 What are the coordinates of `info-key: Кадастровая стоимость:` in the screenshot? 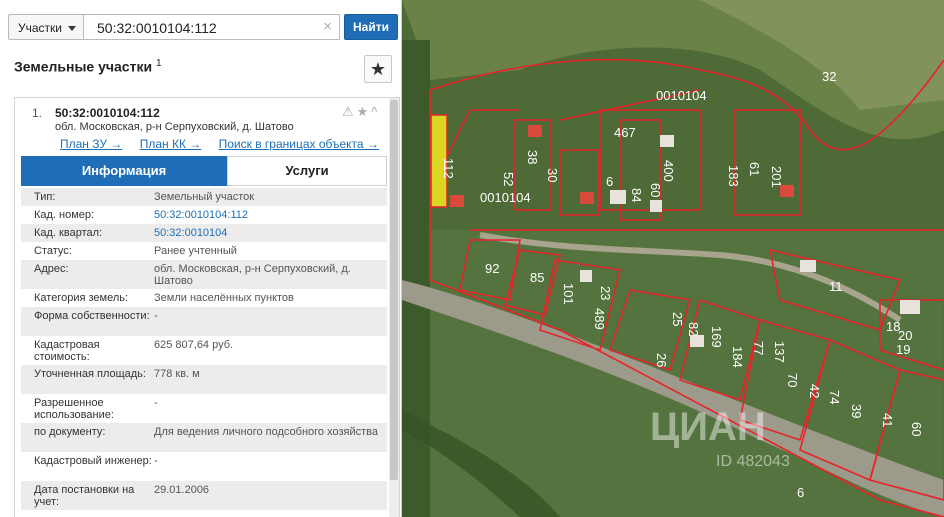 It's located at (67, 351).